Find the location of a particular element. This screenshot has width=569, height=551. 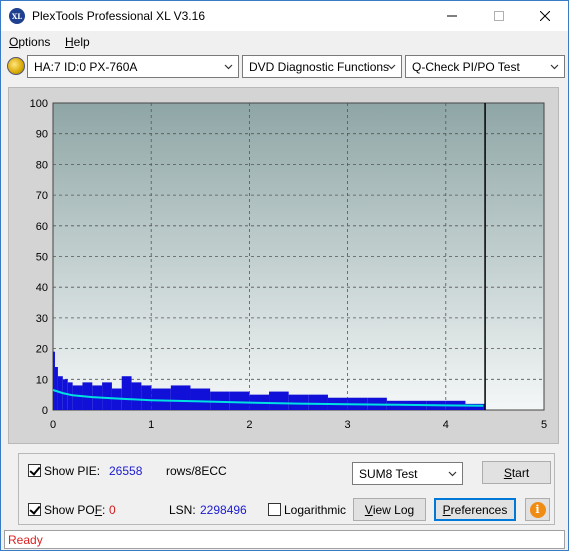

menu-options-mnemonic: O is located at coordinates (14, 42).